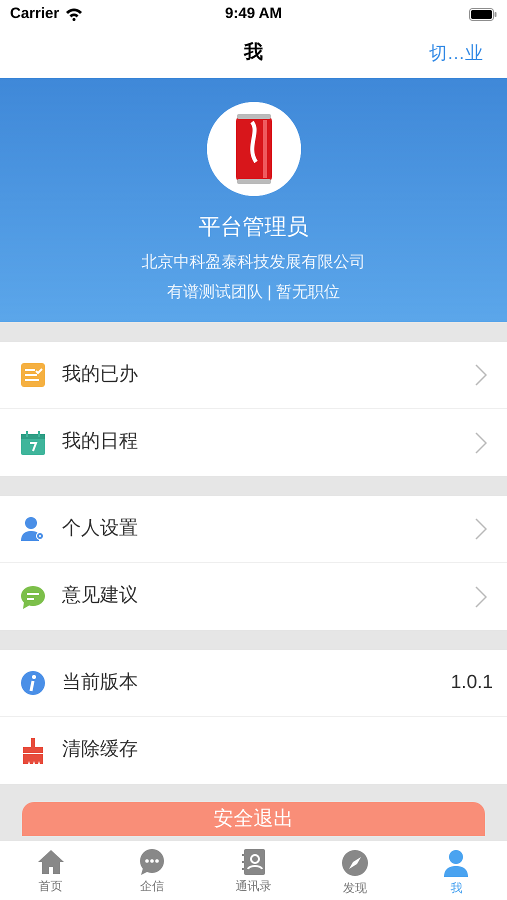  What do you see at coordinates (33, 683) in the screenshot?
I see `info-icon` at bounding box center [33, 683].